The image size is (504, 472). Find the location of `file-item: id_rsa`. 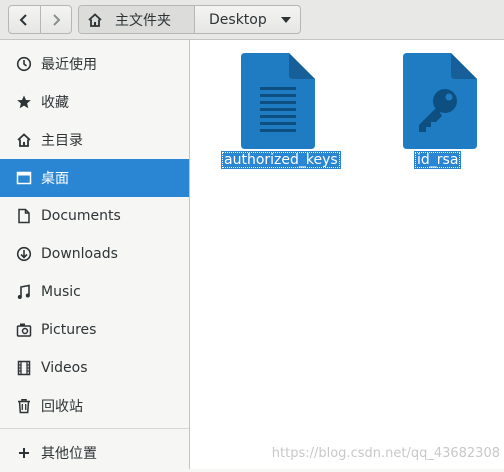

file-item: id_rsa is located at coordinates (440, 112).